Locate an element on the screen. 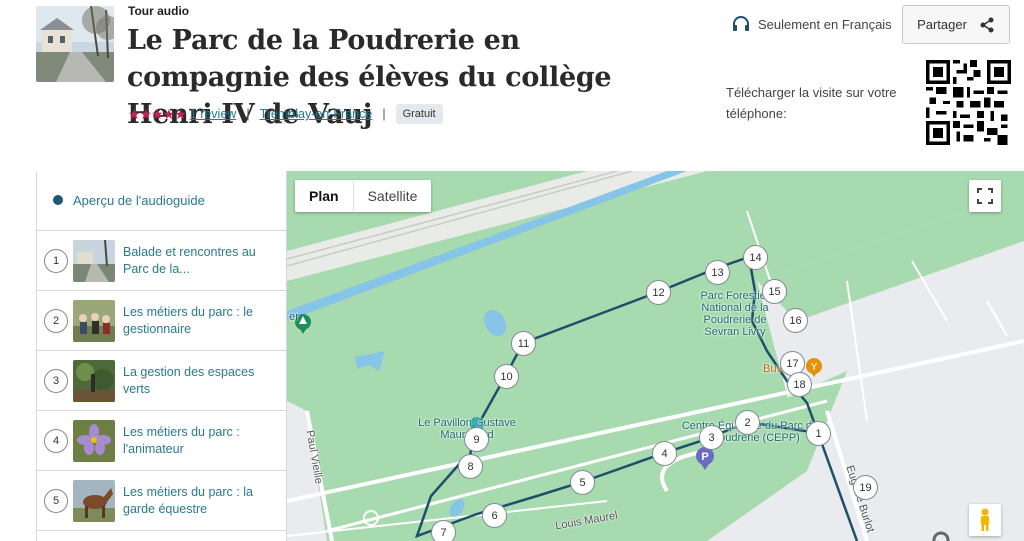 This screenshot has width=1024, height=541. map-type-tabs: Plan Satellite is located at coordinates (363, 196).